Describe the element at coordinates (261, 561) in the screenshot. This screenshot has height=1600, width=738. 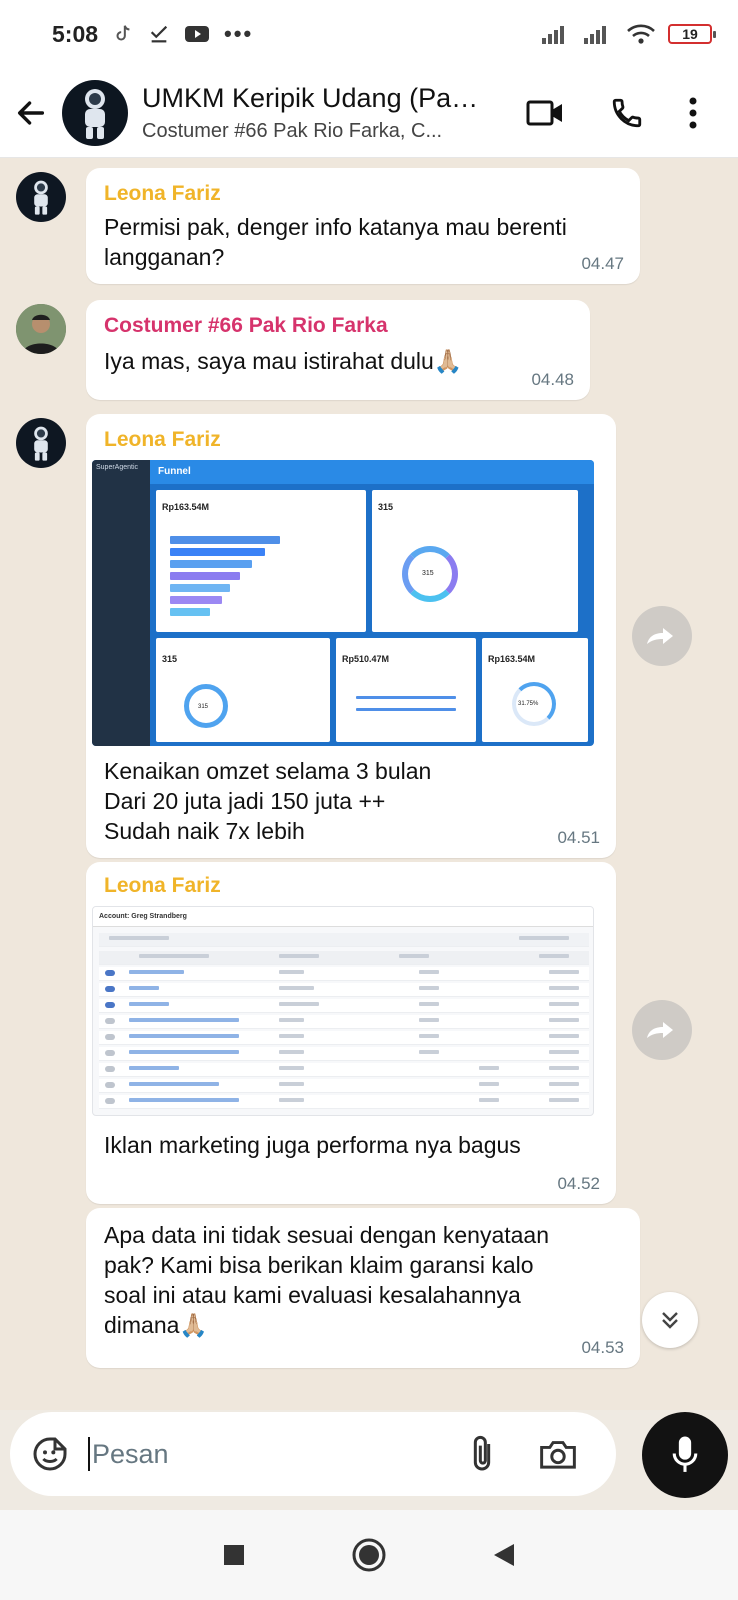
I see `funnel-card: Rp163.54M` at that location.